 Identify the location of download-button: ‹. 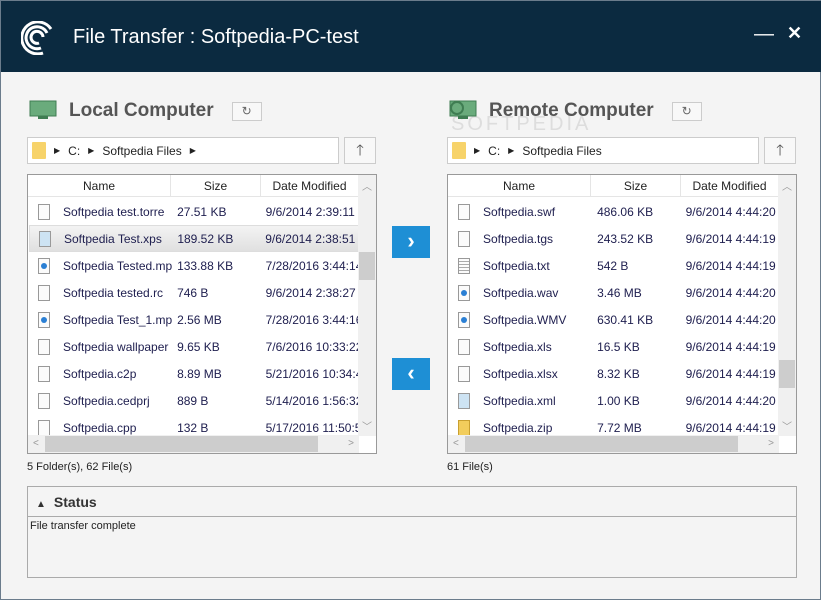
(411, 374).